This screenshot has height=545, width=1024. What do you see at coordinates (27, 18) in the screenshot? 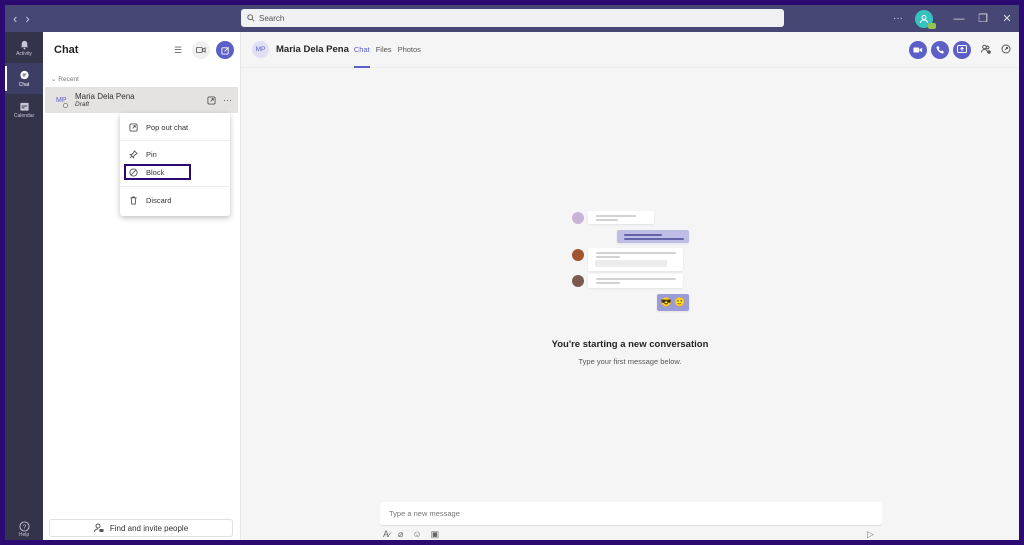
I see `forward-arrow-icon: ›` at bounding box center [27, 18].